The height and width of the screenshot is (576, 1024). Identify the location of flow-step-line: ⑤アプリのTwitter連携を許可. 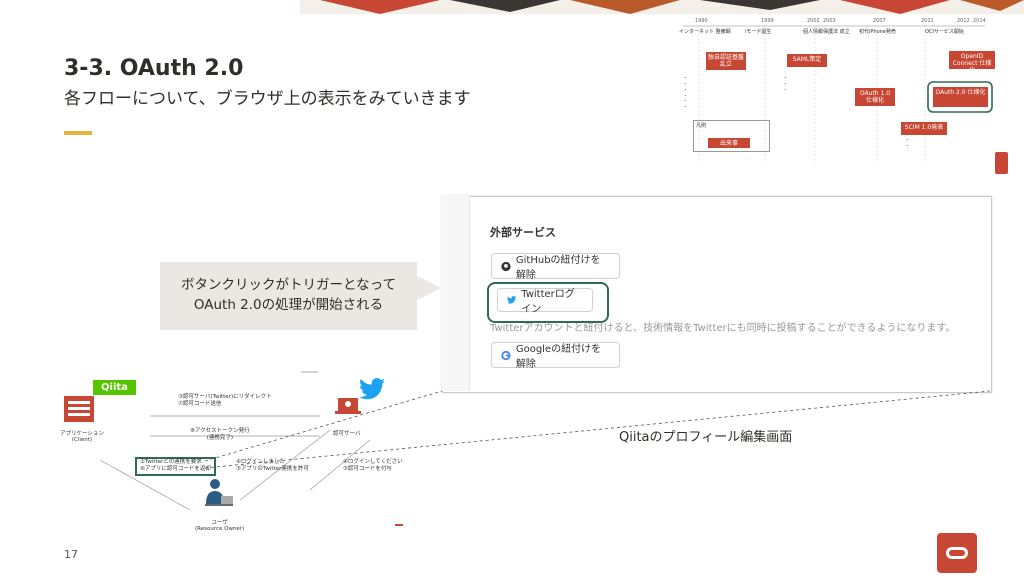
(272, 469).